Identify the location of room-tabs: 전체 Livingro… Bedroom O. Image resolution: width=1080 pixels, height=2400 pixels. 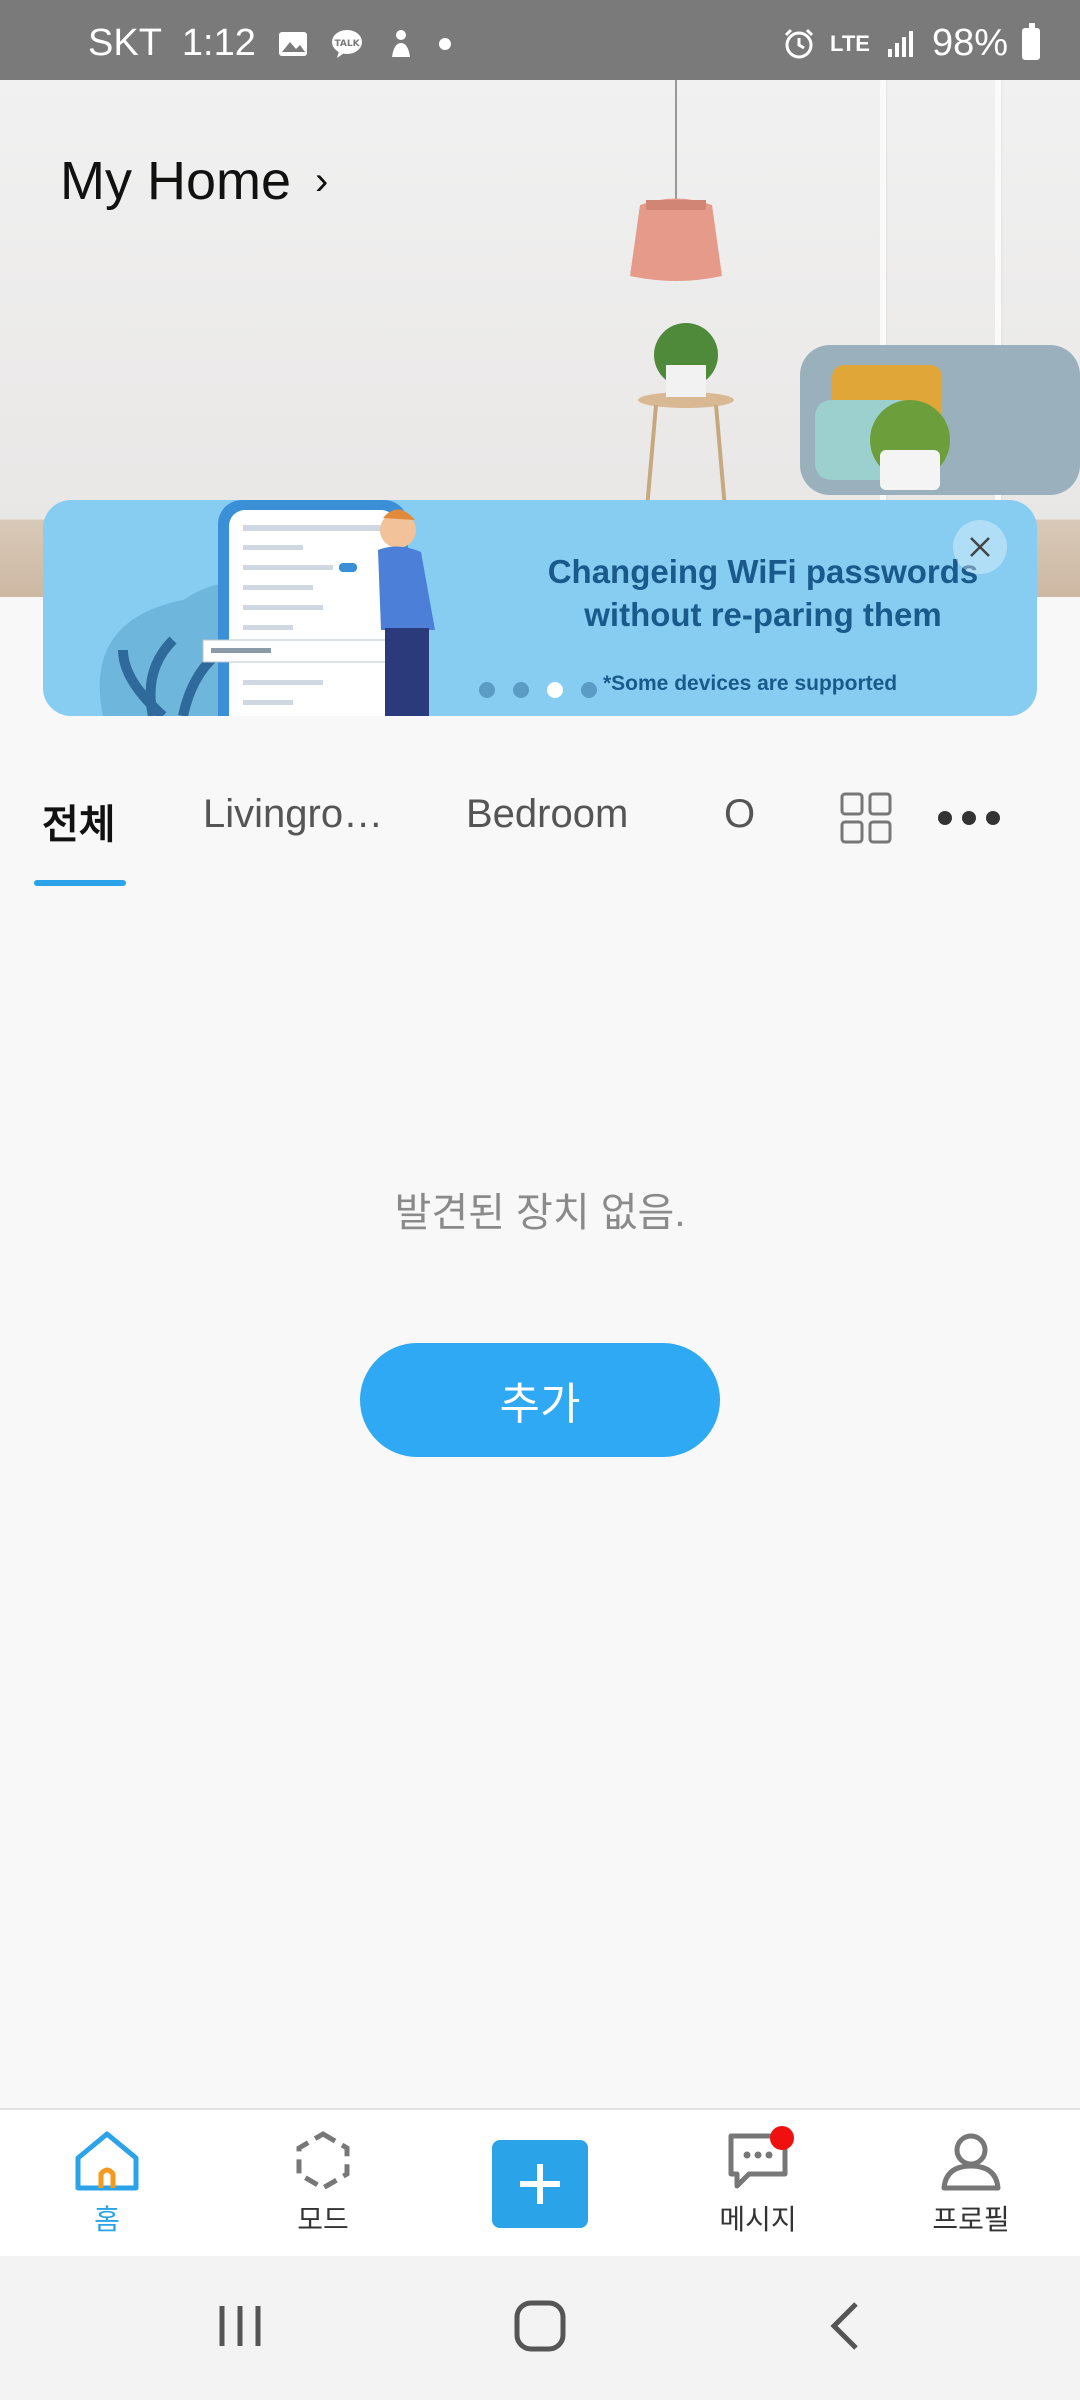
(540, 825).